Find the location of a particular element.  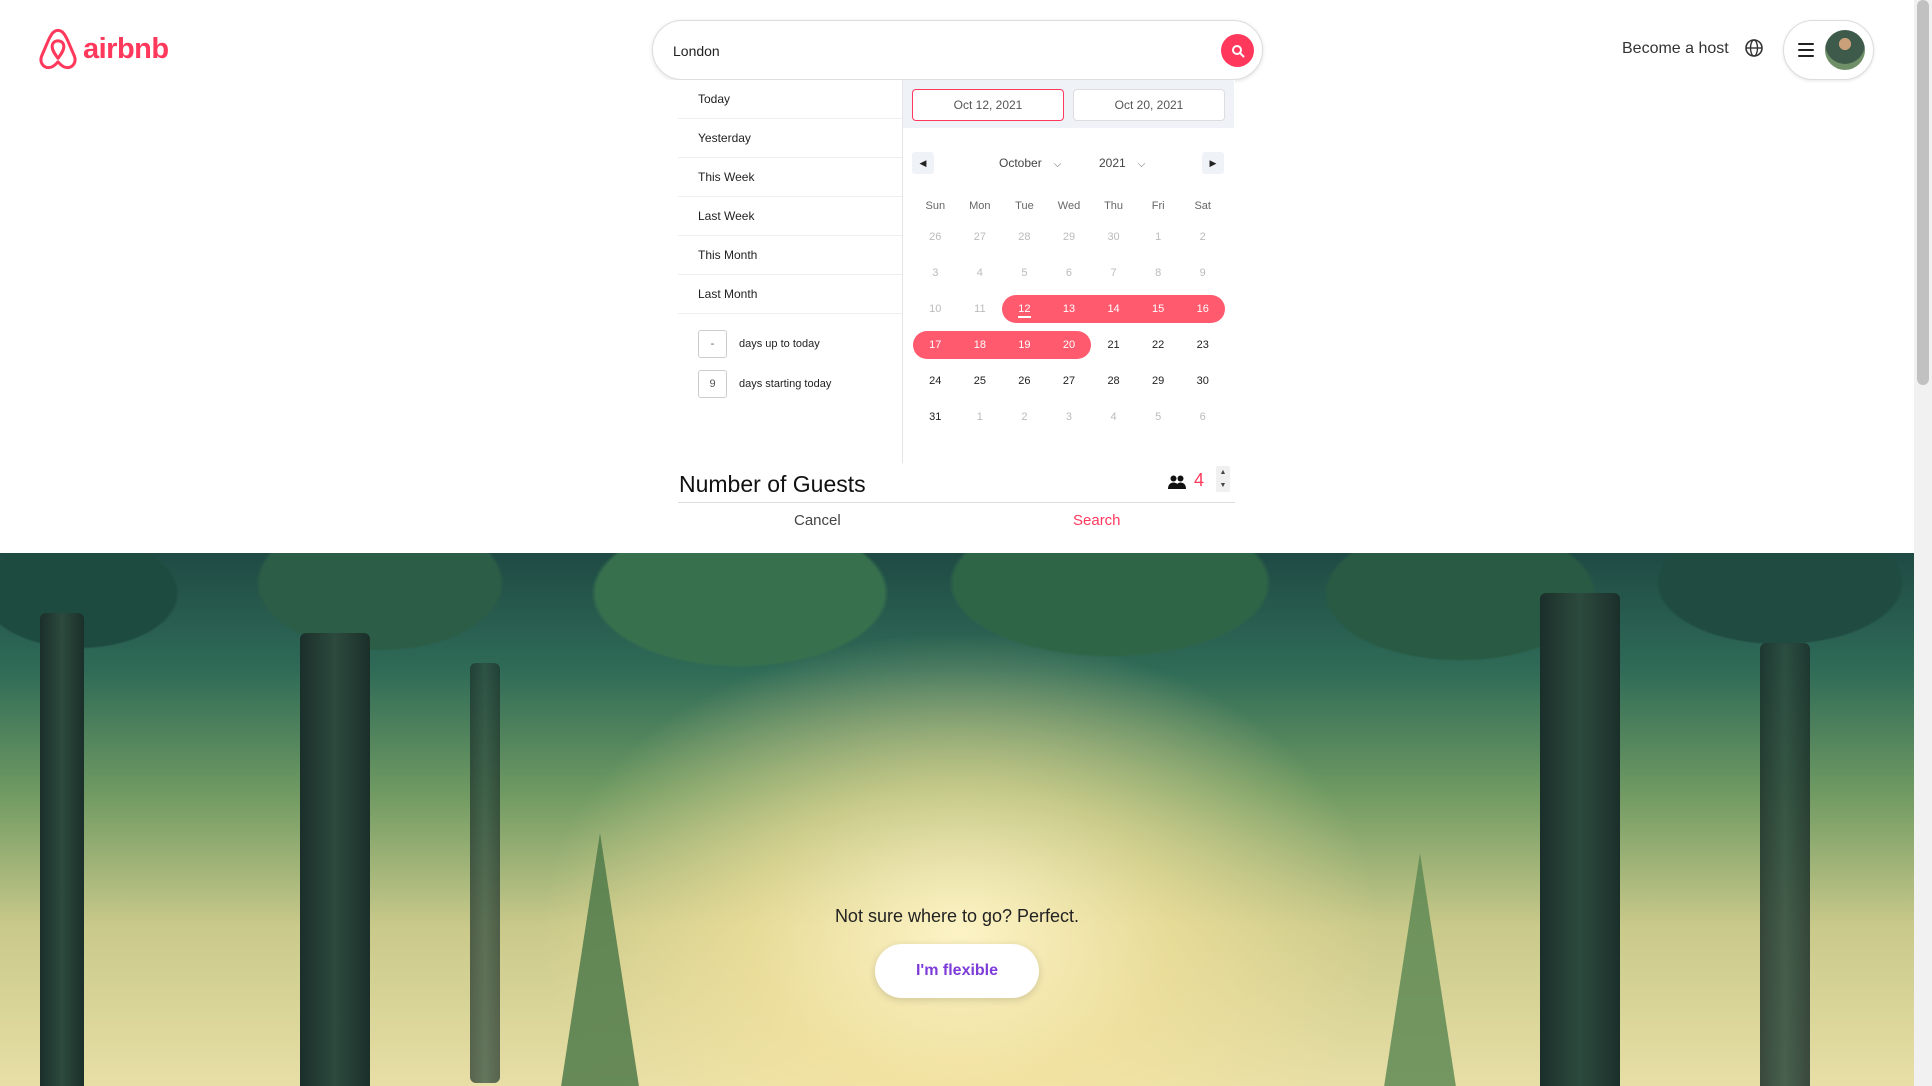

calendar-day-number: 12 is located at coordinates (1024, 310).